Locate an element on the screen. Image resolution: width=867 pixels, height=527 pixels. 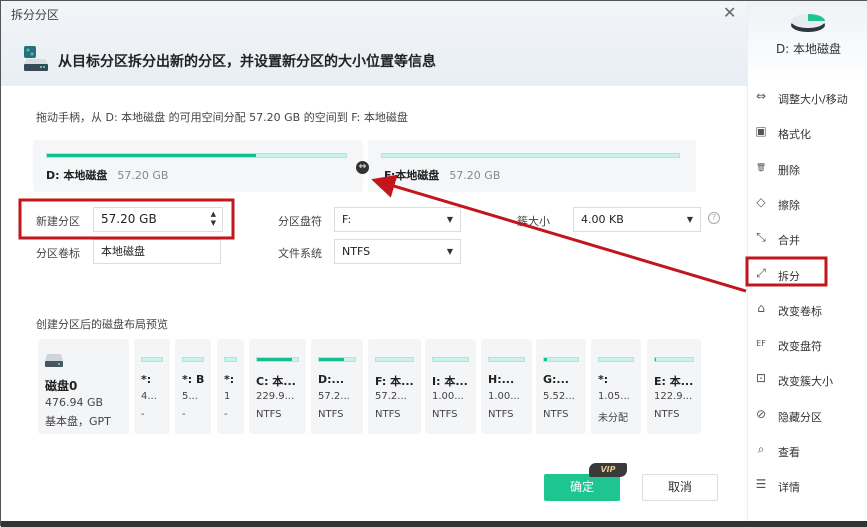
sidebar-item-label: 调整大小/移动 is located at coordinates (813, 99).